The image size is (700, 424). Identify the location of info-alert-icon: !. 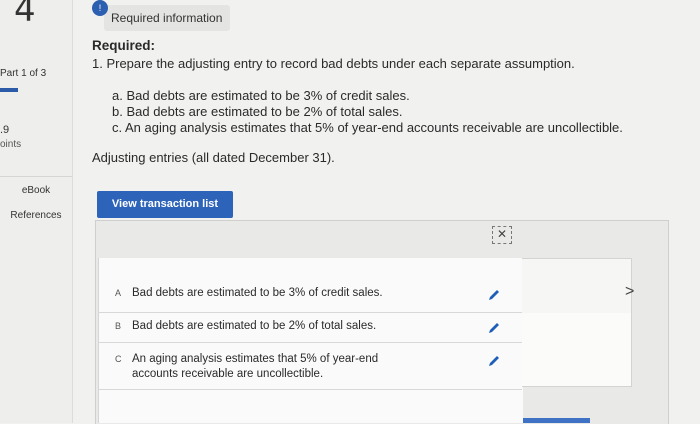
(100, 8).